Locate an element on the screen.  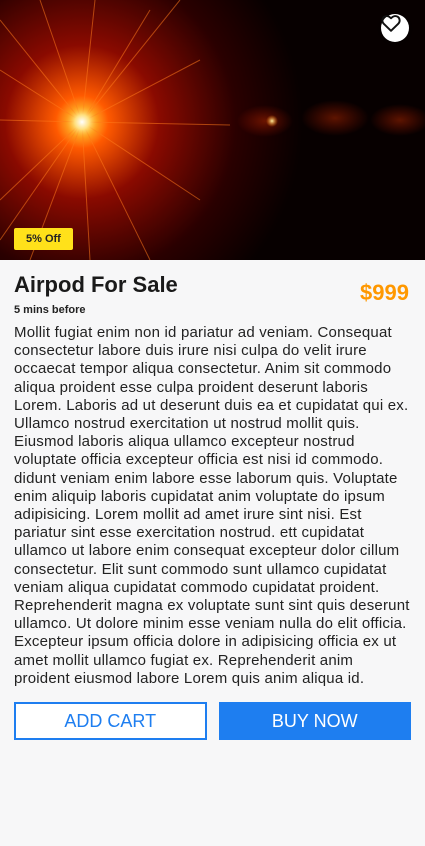
product-title: Airpod For Sale is located at coordinates (96, 284).